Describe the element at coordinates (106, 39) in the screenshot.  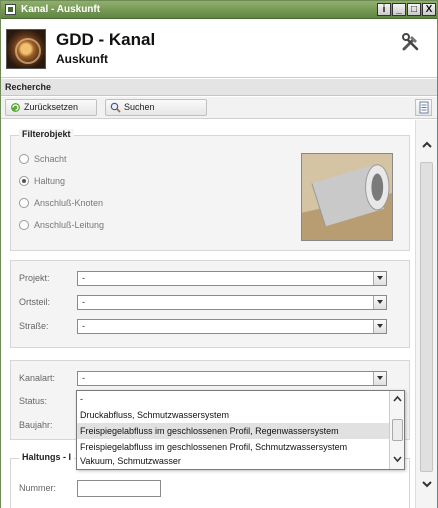
I see `app-title: GDD - Kanal` at that location.